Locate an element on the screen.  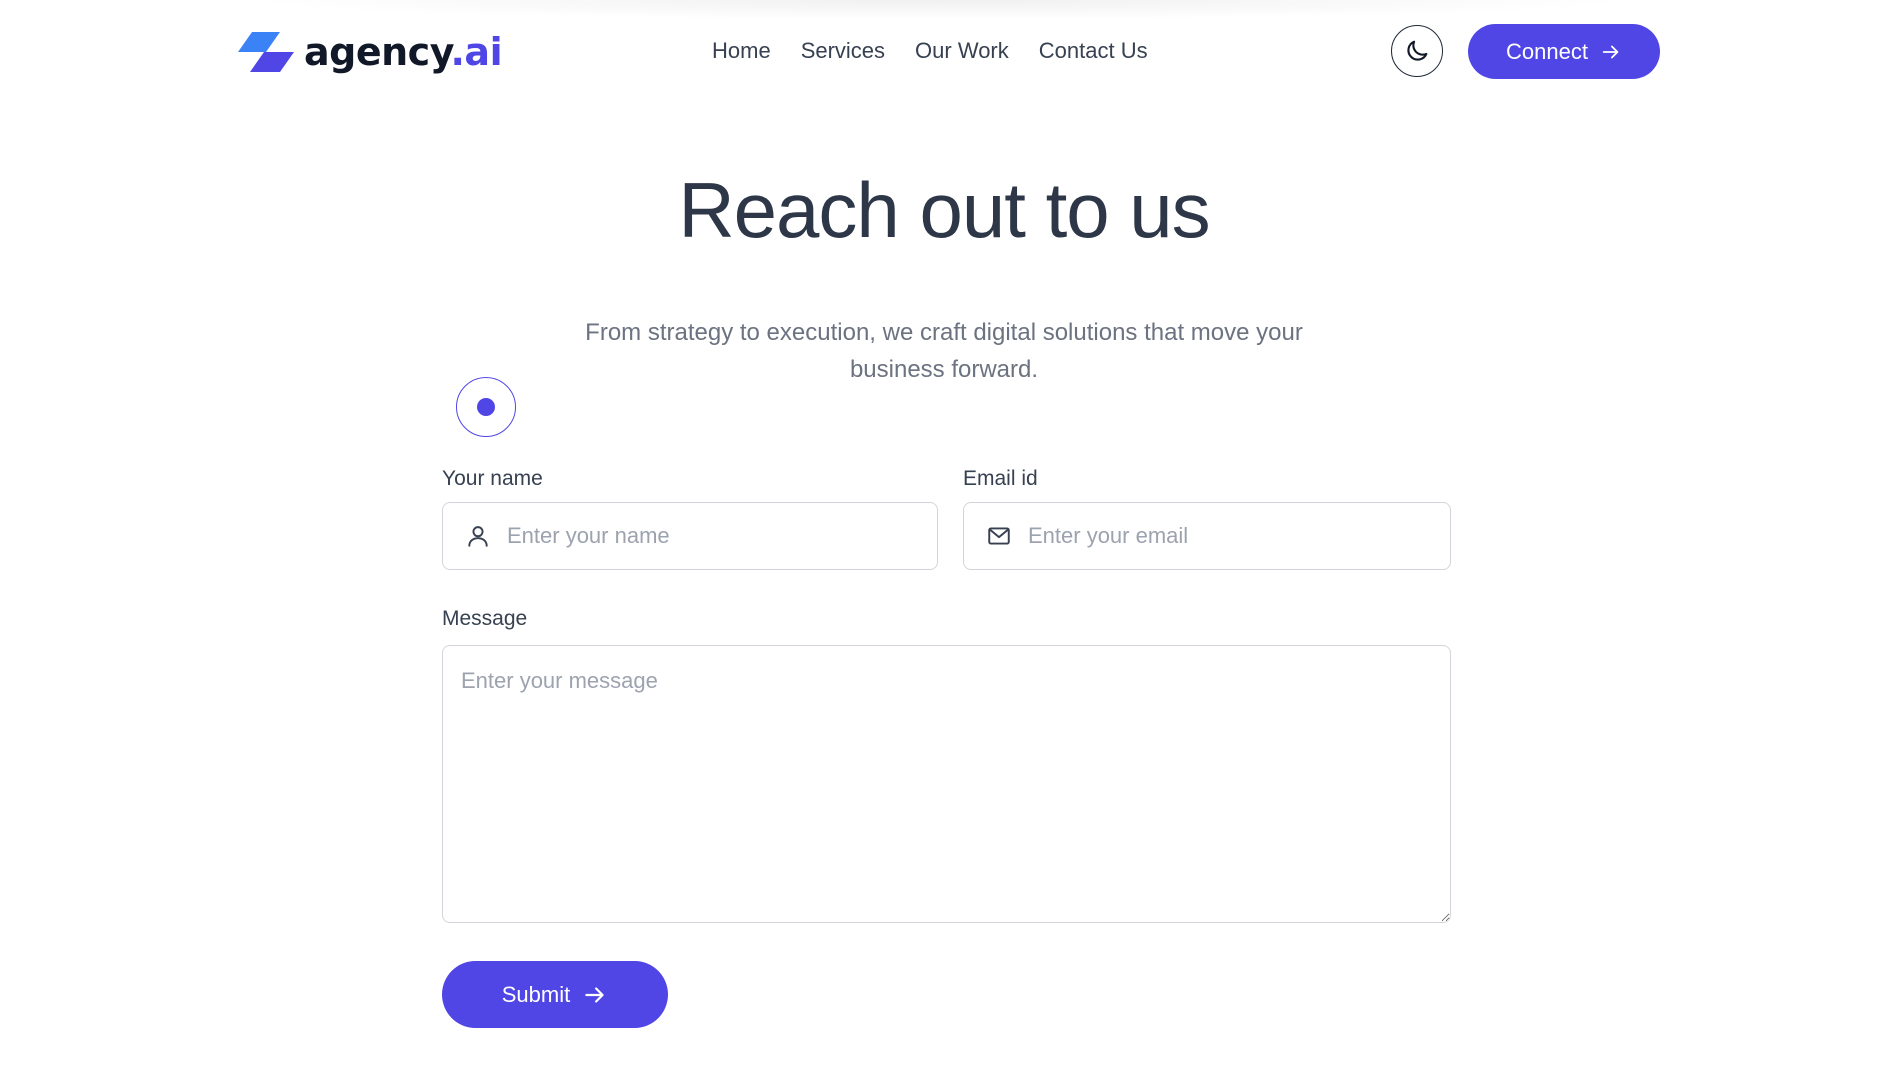
main-nav: Home Services Our Work Contact Us is located at coordinates (930, 51).